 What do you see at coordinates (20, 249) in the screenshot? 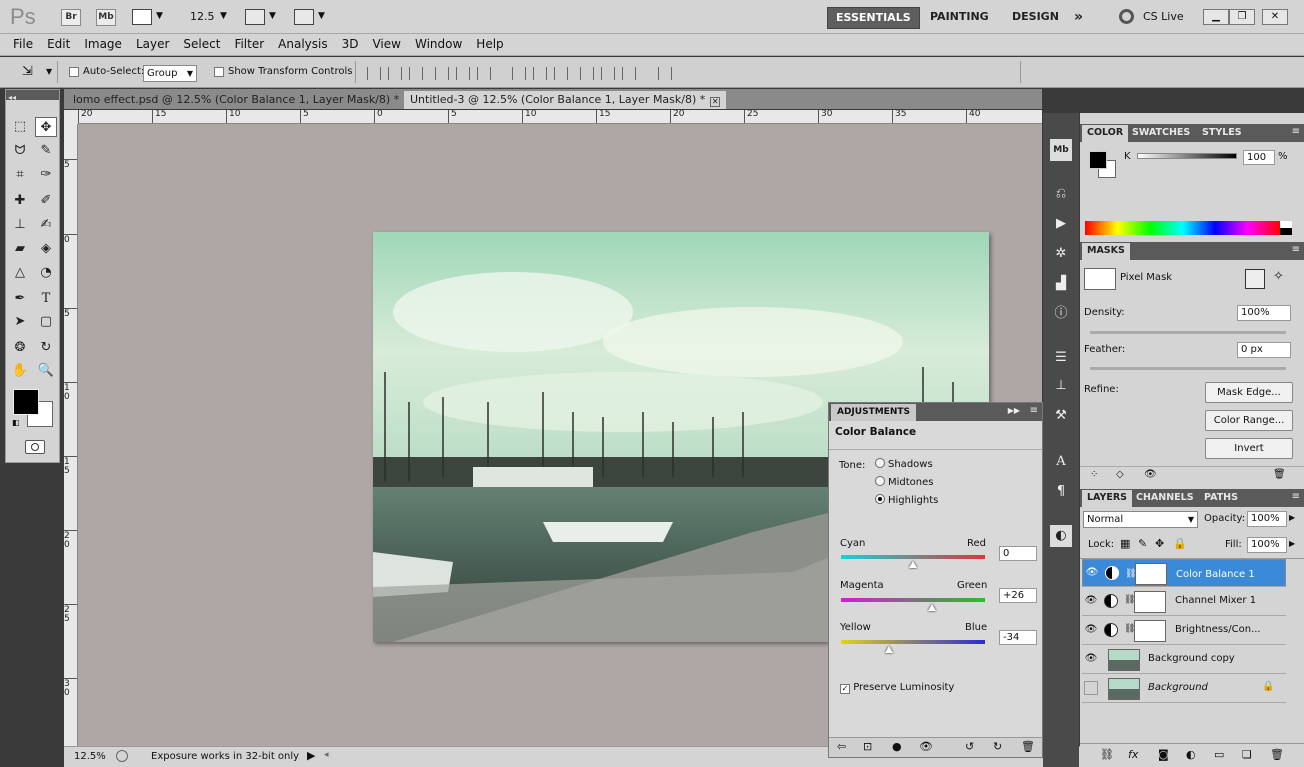
I see `eraser-tool-icon: ▰` at bounding box center [20, 249].